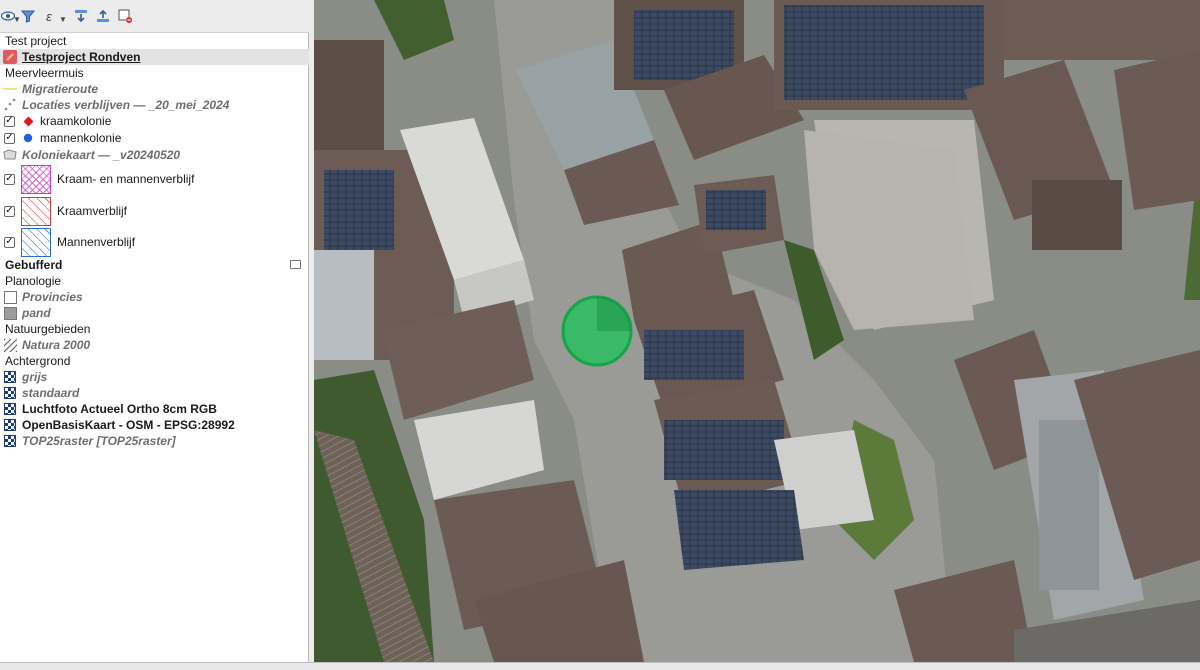 This screenshot has height=670, width=1200. I want to click on layer-label: Locaties verblijven — _20_mei_2024, so click(126, 105).